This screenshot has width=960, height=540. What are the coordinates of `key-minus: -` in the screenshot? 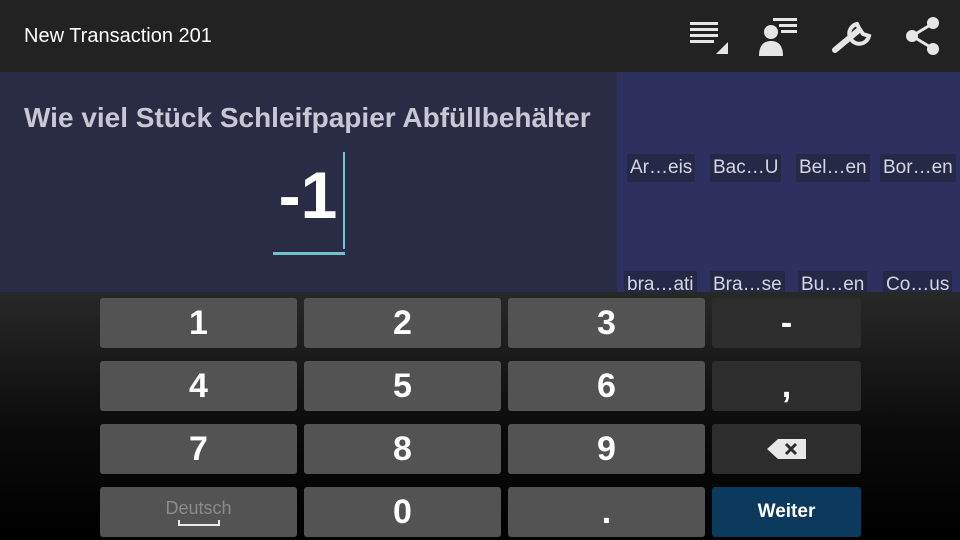 It's located at (786, 323).